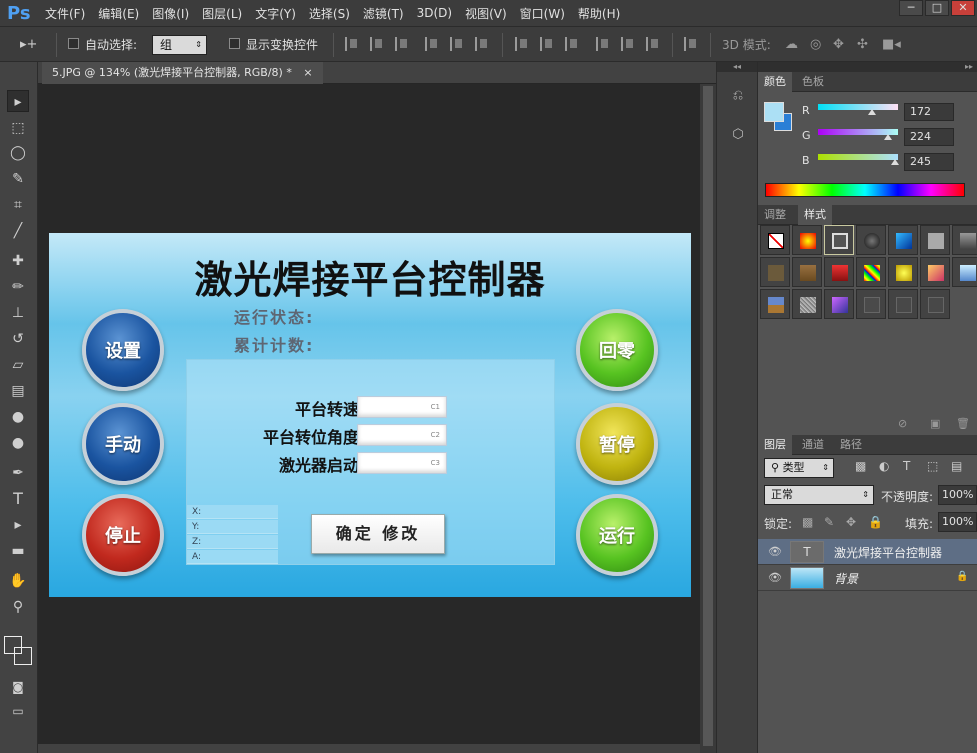 The width and height of the screenshot is (977, 753). I want to click on close-window-button: ✕, so click(963, 8).